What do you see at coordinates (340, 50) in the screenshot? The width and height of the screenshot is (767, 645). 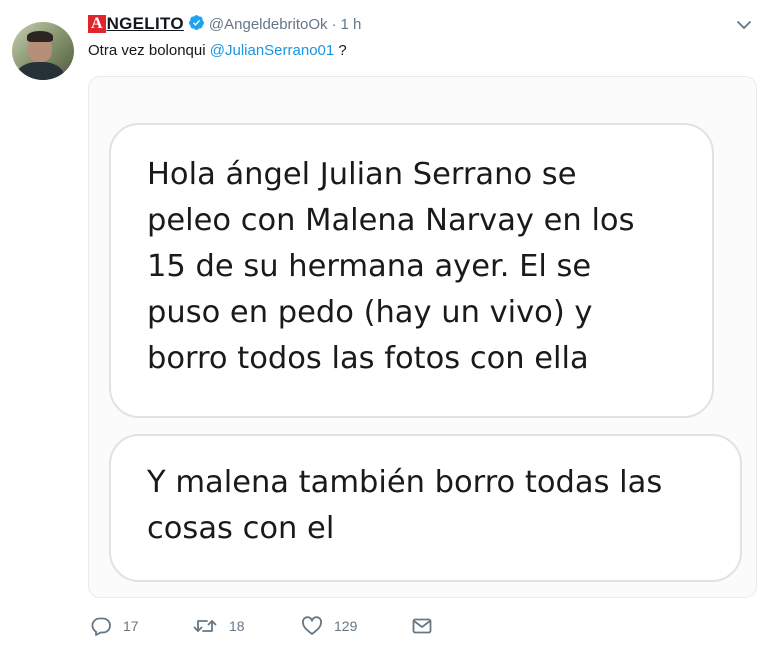 I see `tweet-text-tail: ?` at bounding box center [340, 50].